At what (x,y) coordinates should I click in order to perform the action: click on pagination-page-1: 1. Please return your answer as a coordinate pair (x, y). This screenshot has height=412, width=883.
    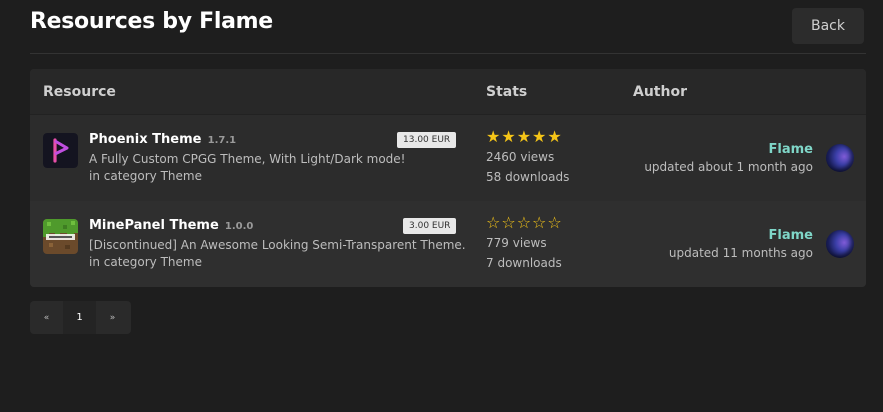
    Looking at the image, I should click on (79, 317).